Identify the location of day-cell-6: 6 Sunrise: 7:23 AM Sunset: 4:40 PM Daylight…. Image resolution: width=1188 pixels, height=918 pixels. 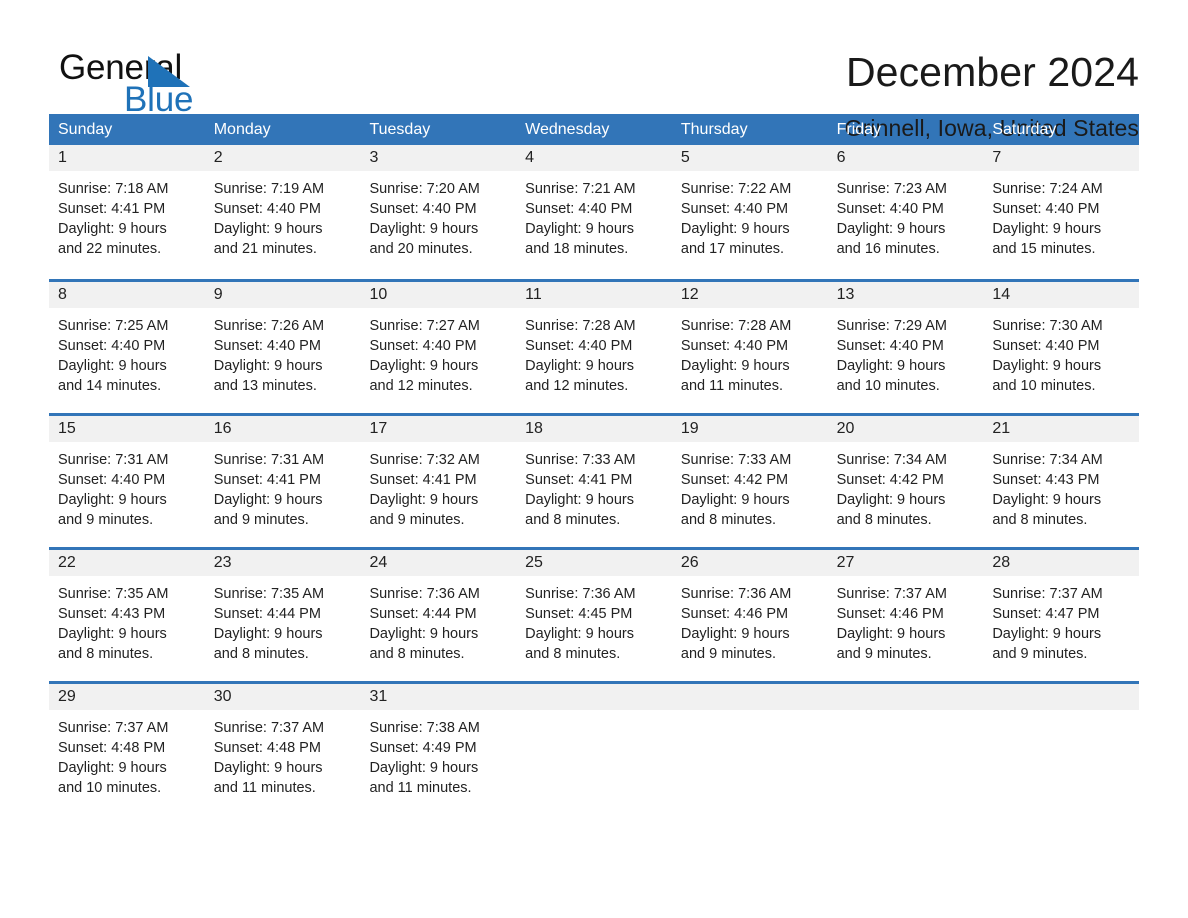
(905, 212).